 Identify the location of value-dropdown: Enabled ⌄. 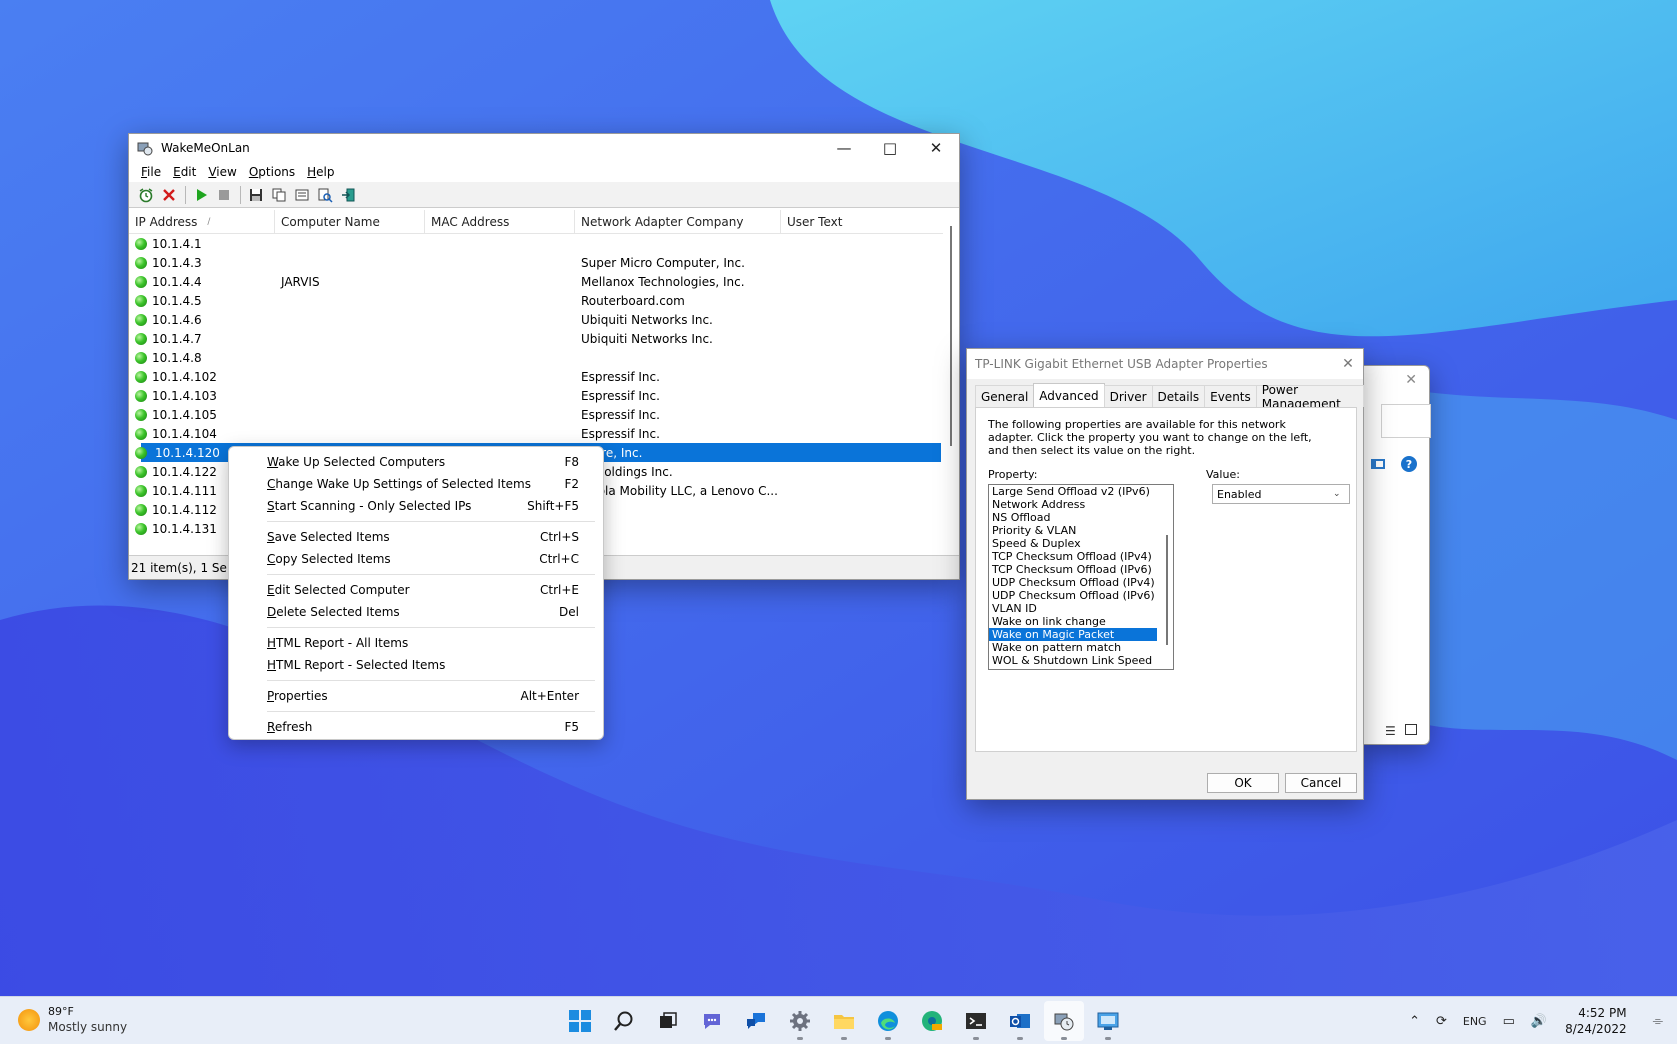
(1281, 494).